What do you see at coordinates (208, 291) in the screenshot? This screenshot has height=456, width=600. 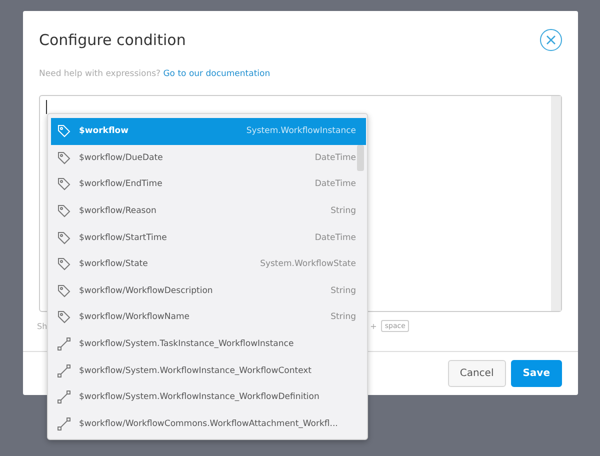 I see `suggestion-item: $workflow/WorkflowDescription String` at bounding box center [208, 291].